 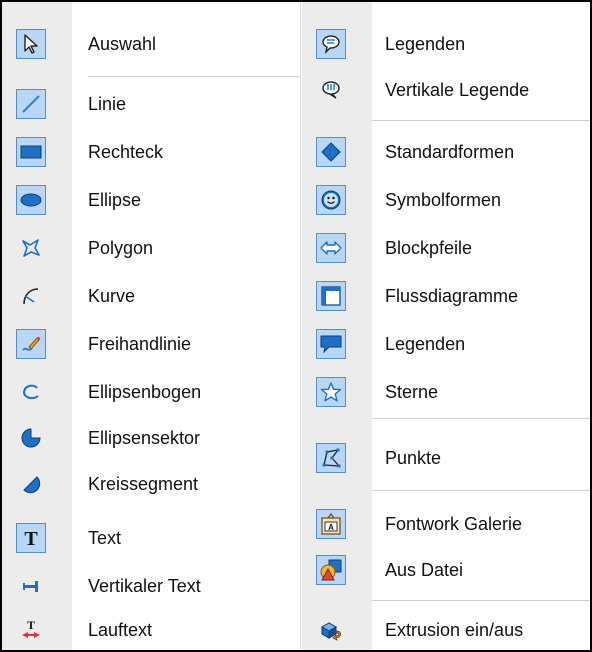 I want to click on menu-item-label: Standardformen, so click(x=450, y=152).